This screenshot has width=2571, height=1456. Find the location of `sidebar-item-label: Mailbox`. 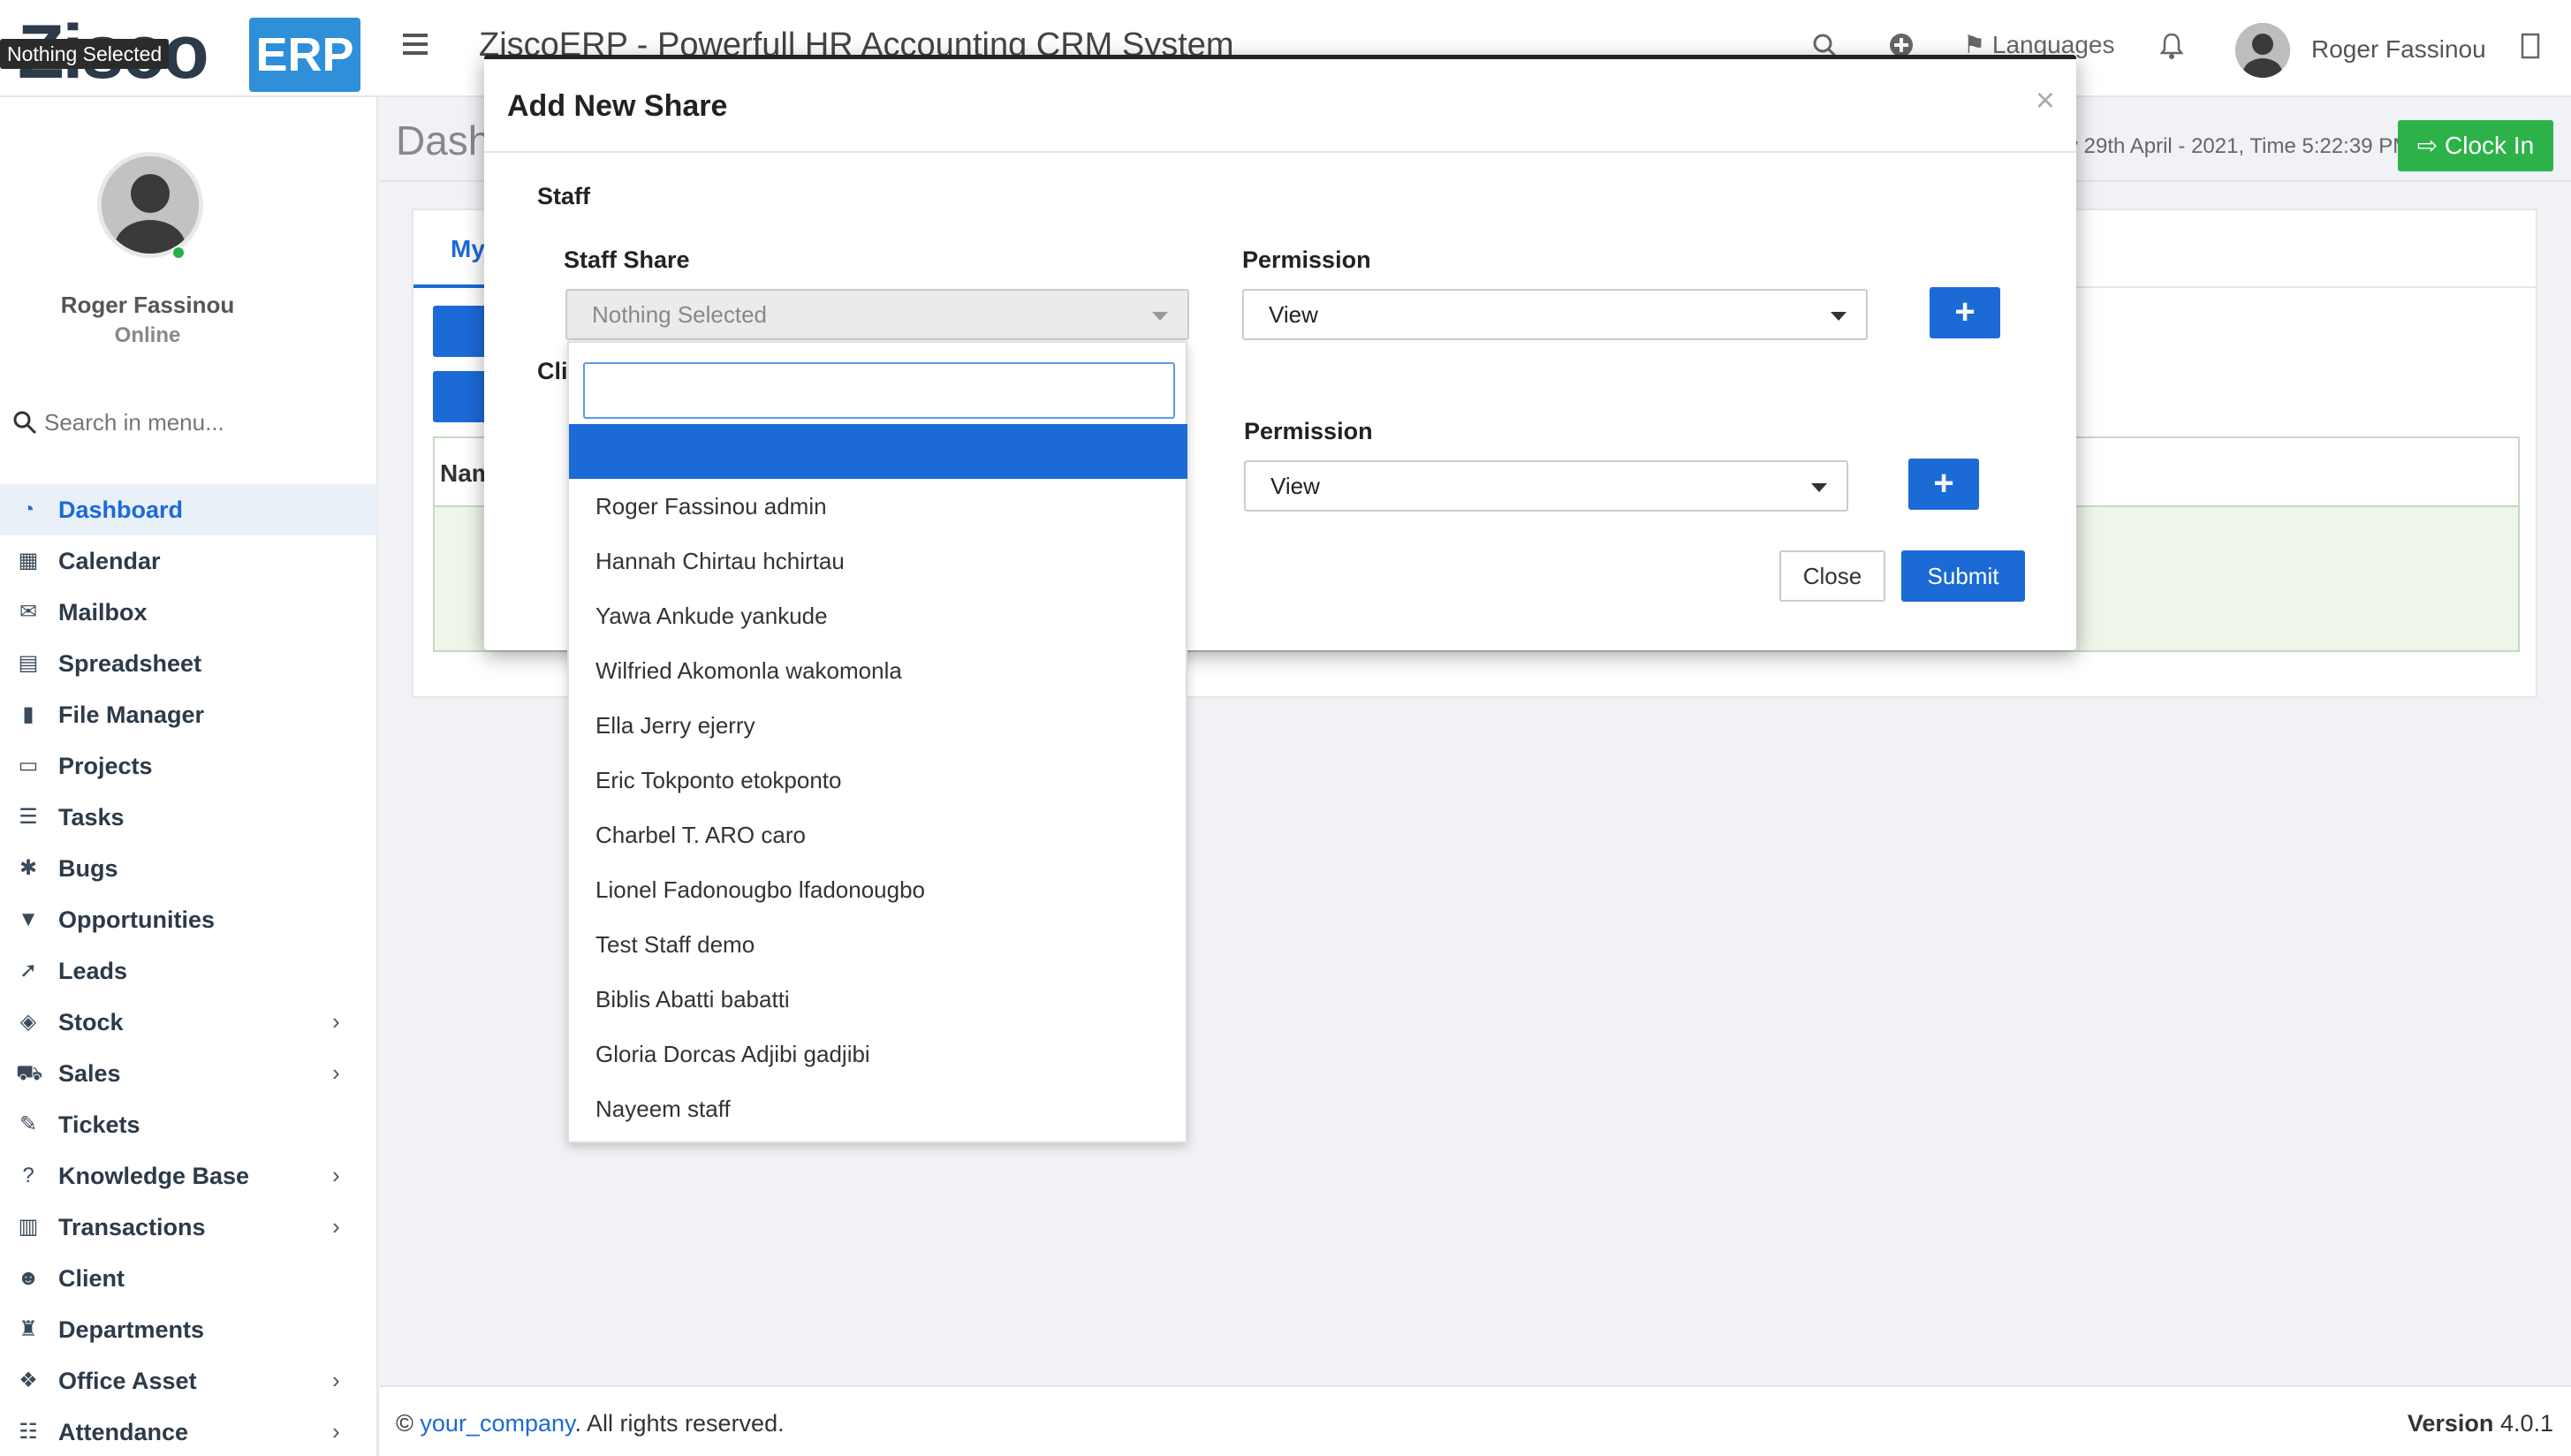

sidebar-item-label: Mailbox is located at coordinates (103, 612).